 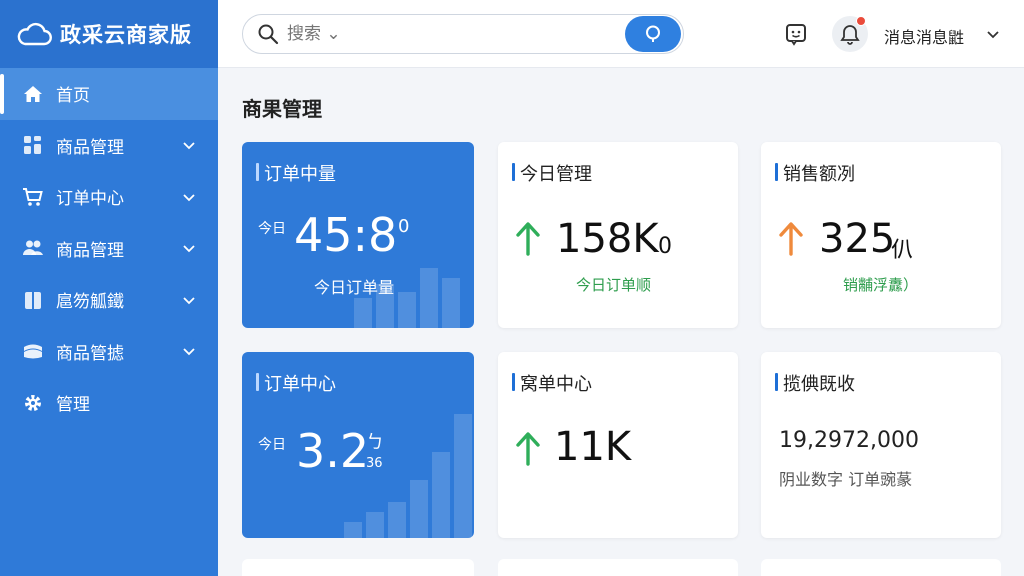 I want to click on stat-card-sales: 销售额冽 325 仈 销黼浮纛）, so click(x=881, y=235).